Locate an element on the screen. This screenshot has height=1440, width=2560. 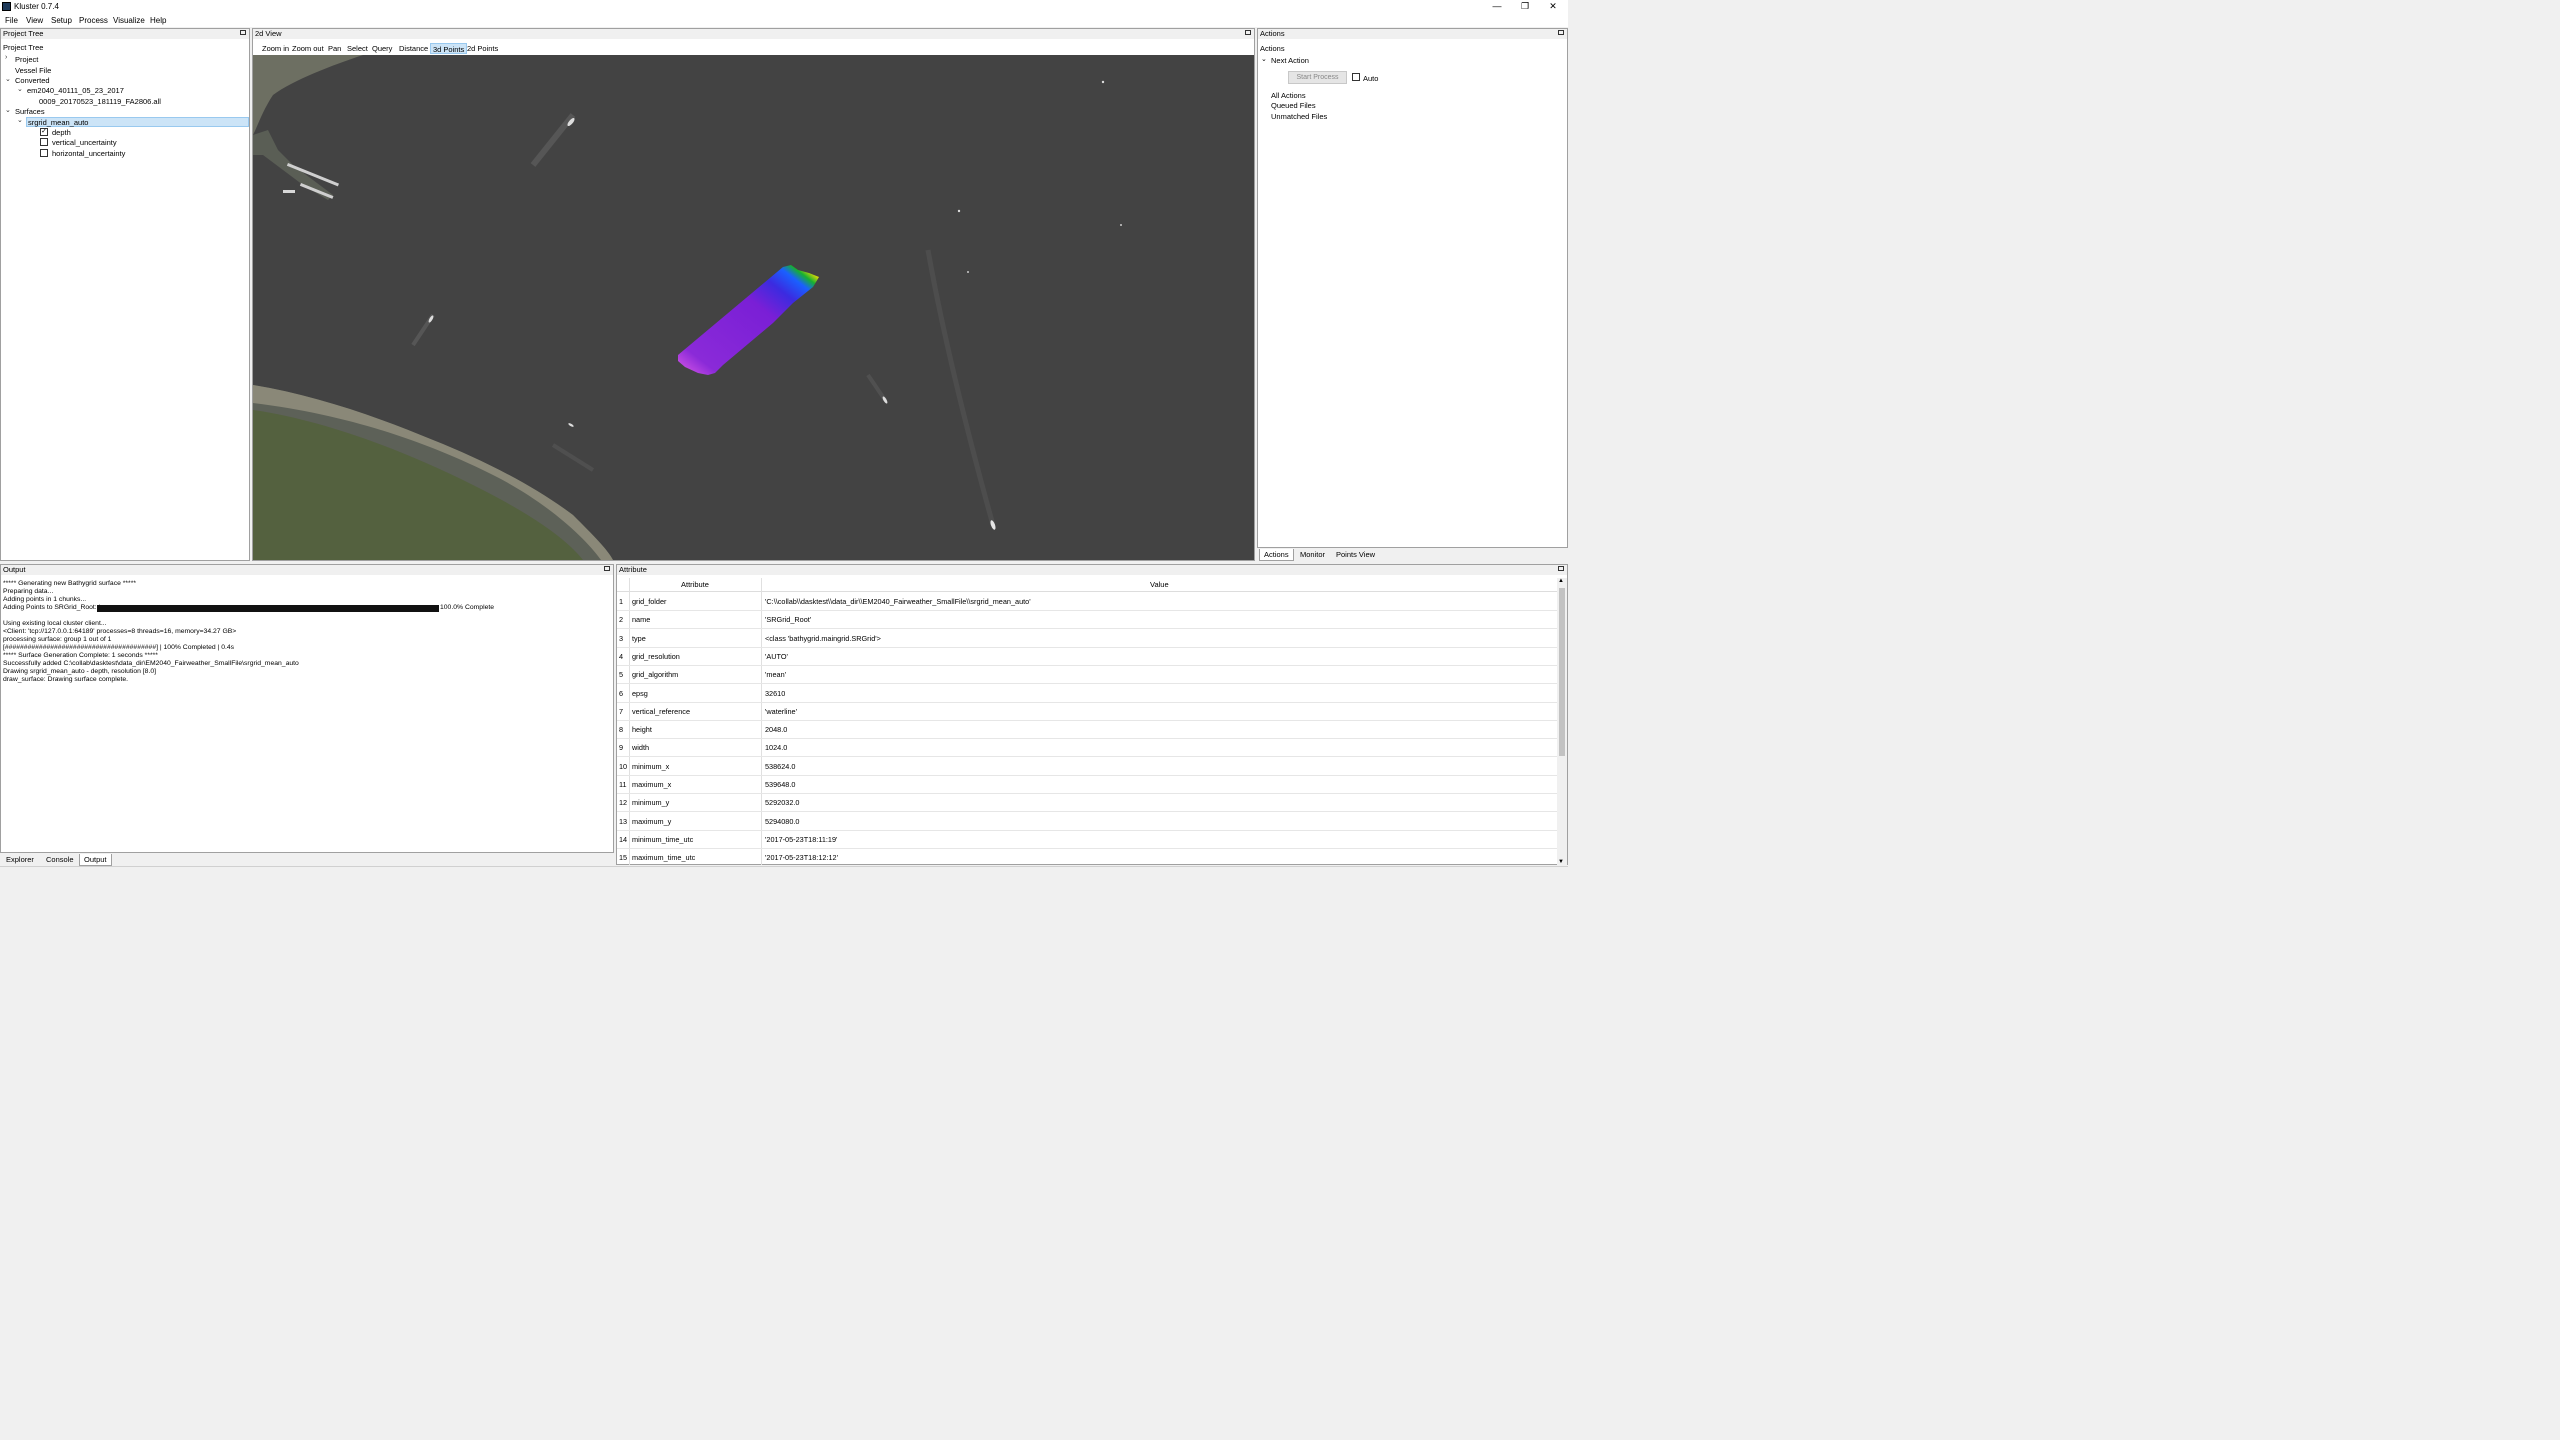
row-number: 6 is located at coordinates (621, 693).